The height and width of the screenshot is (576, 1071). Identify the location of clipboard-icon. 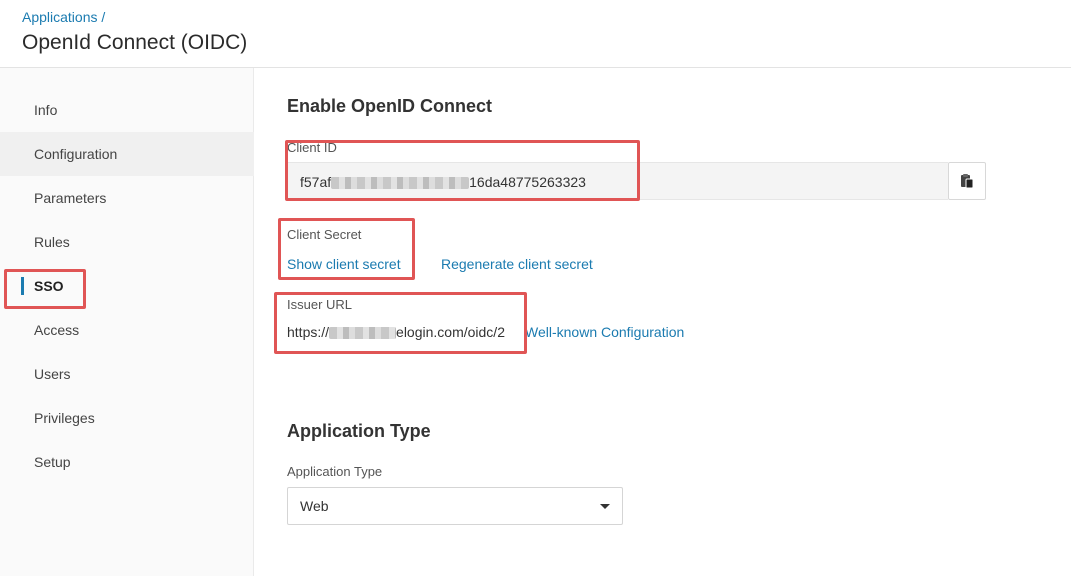
(967, 181).